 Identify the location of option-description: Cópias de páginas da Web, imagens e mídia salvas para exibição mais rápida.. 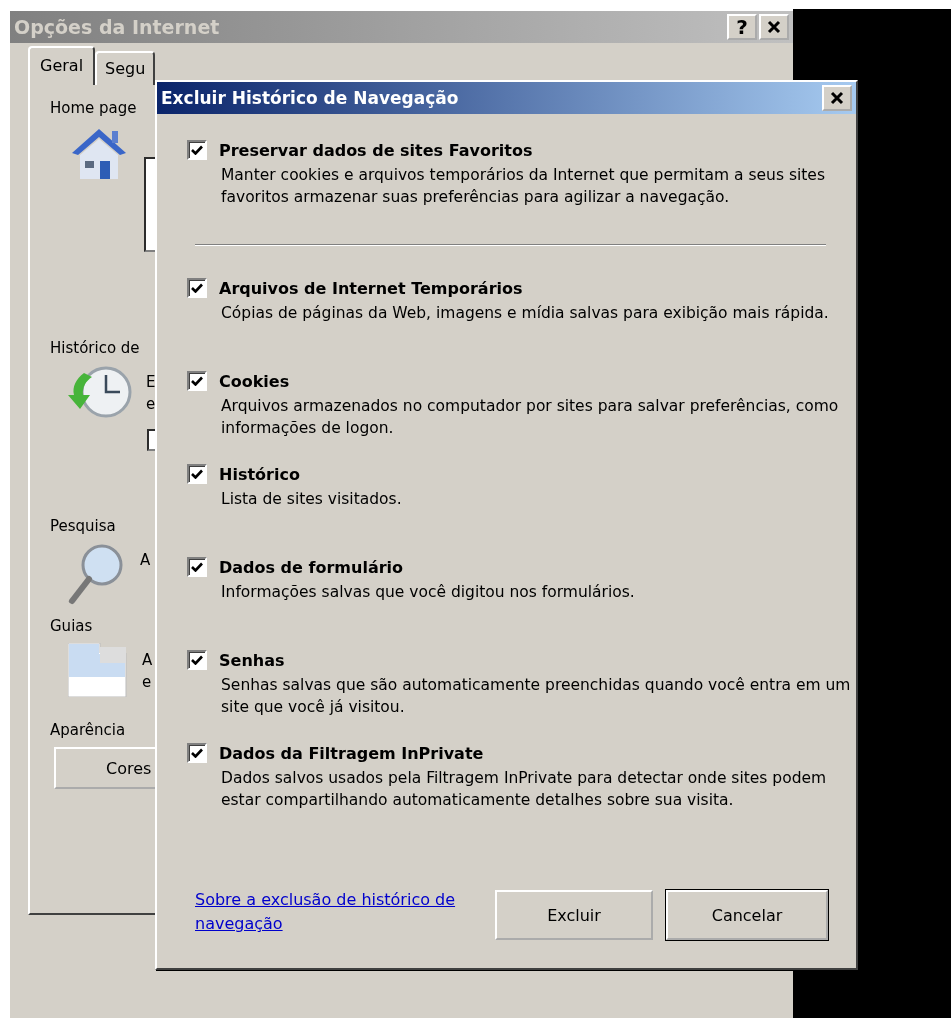
(525, 313).